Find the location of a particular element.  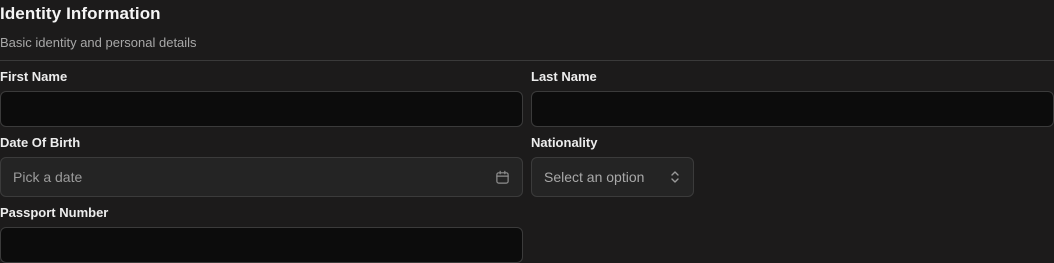

nationality-label: Nationality is located at coordinates (564, 142).